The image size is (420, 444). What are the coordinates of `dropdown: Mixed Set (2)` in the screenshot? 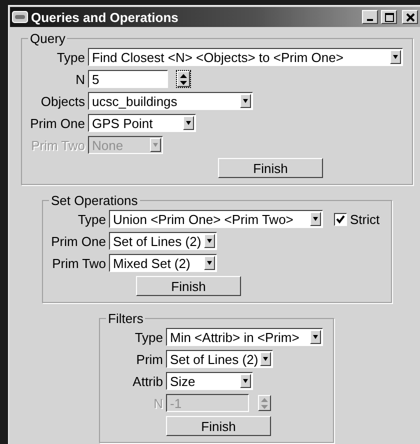 It's located at (163, 263).